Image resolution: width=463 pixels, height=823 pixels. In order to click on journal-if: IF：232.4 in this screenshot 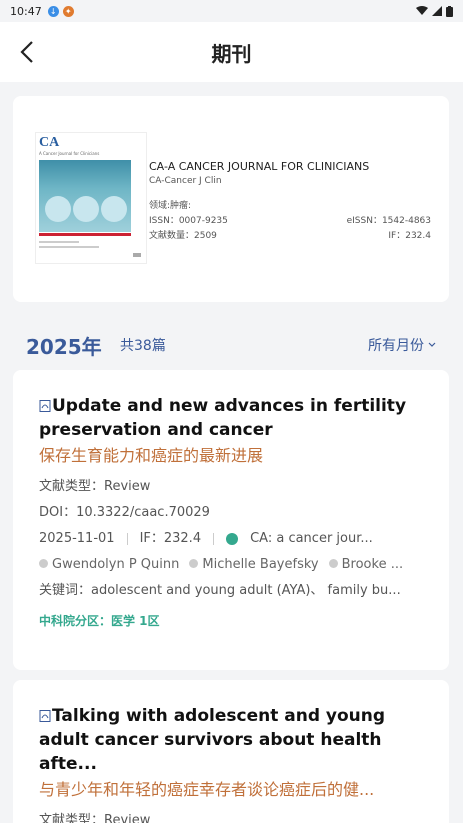, I will do `click(409, 236)`.